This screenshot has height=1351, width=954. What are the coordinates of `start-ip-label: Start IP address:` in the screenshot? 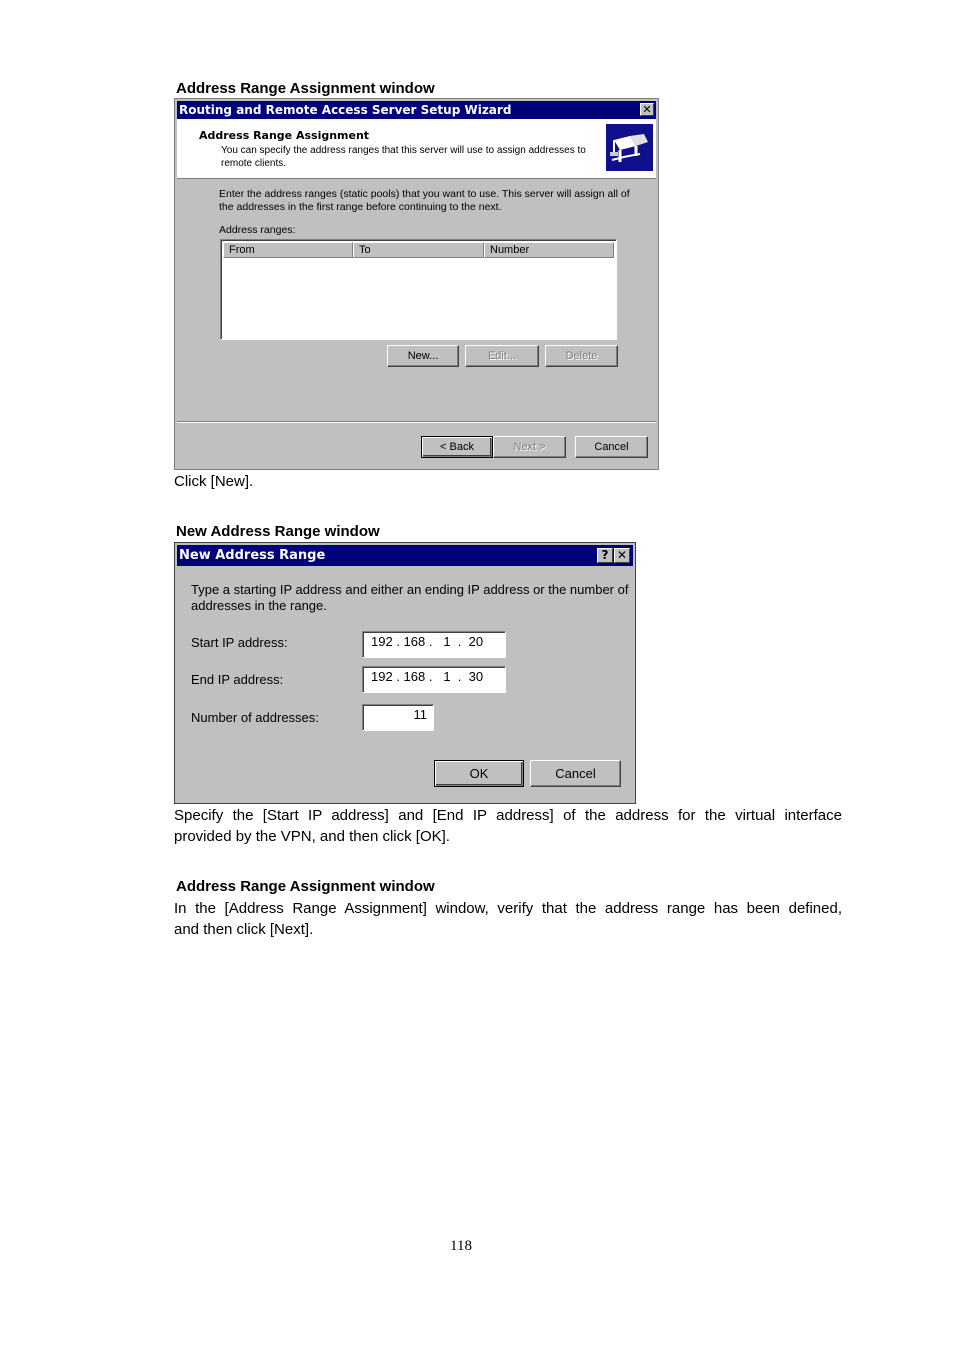 It's located at (239, 642).